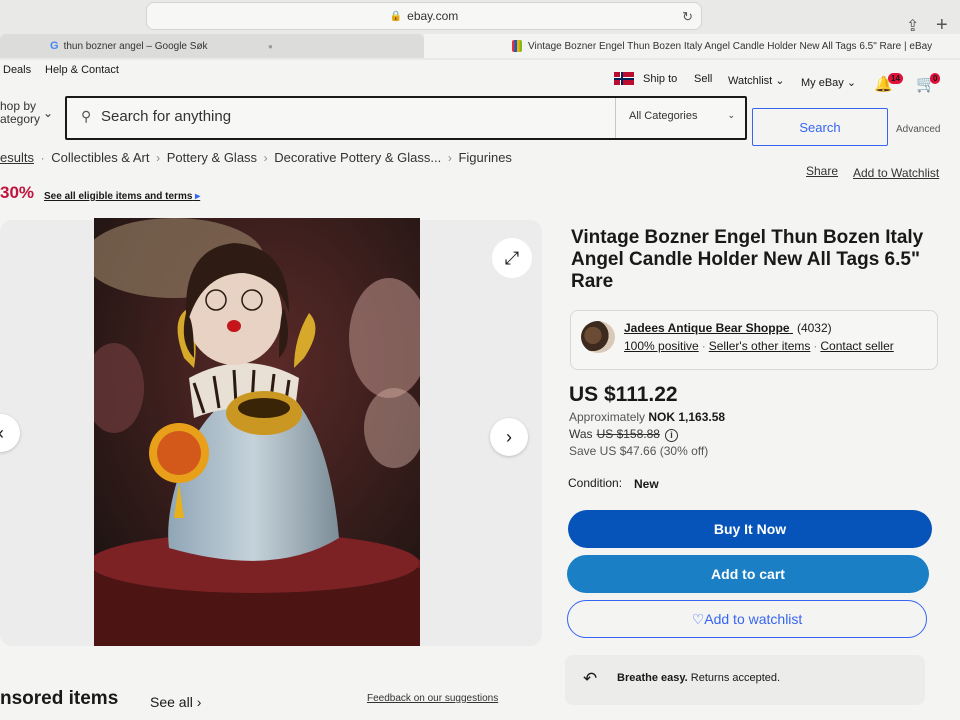 The width and height of the screenshot is (960, 720). I want to click on deals-link: Deals, so click(17, 70).